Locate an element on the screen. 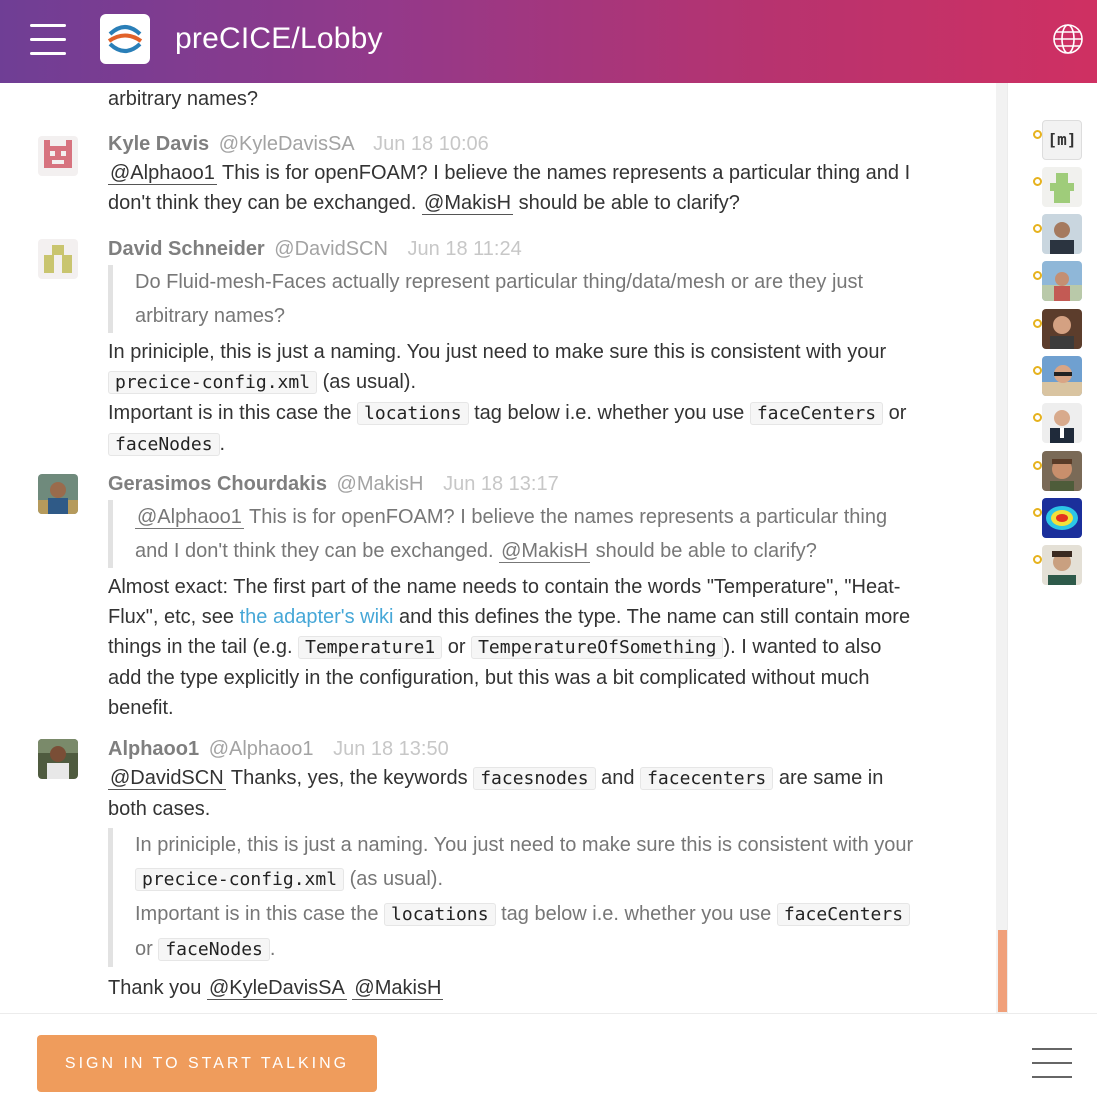 This screenshot has height=1103, width=1097. avatar: [m] is located at coordinates (1062, 140).